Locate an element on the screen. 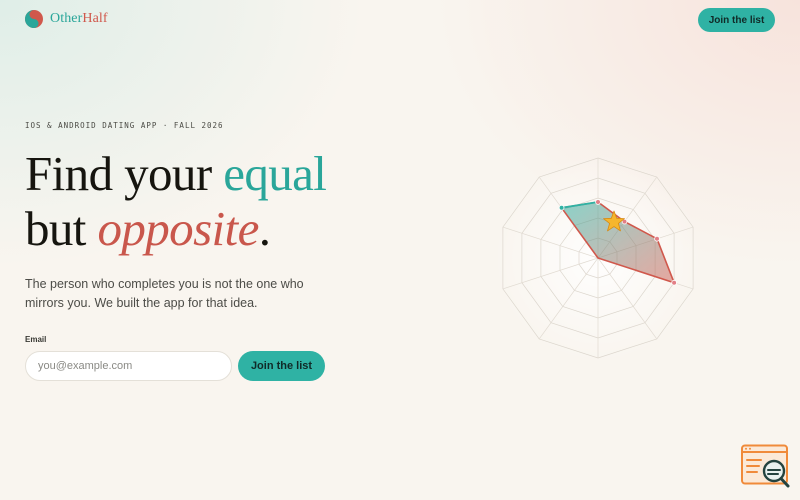 The image size is (800, 500). search-window-icon is located at coordinates (766, 467).